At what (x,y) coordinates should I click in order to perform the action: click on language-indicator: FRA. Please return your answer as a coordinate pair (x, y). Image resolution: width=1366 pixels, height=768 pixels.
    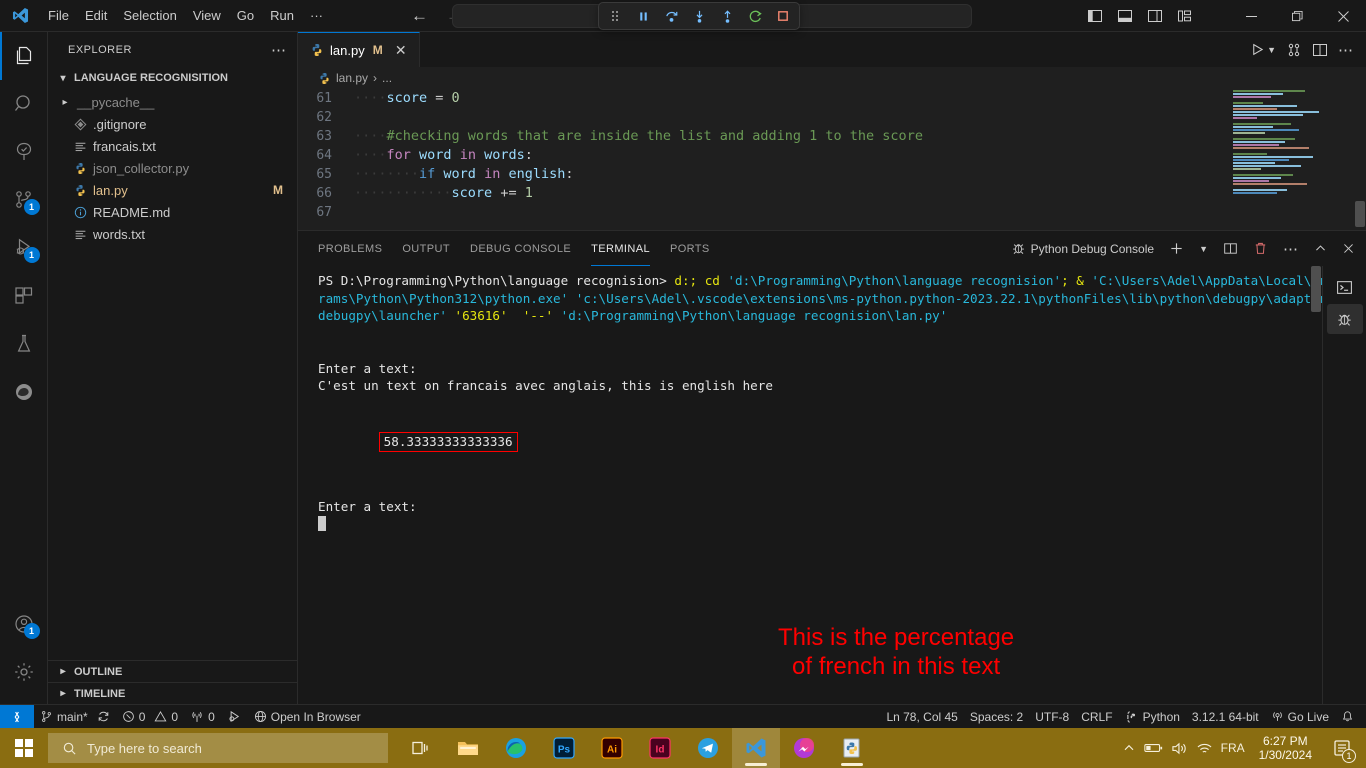
    Looking at the image, I should click on (1233, 748).